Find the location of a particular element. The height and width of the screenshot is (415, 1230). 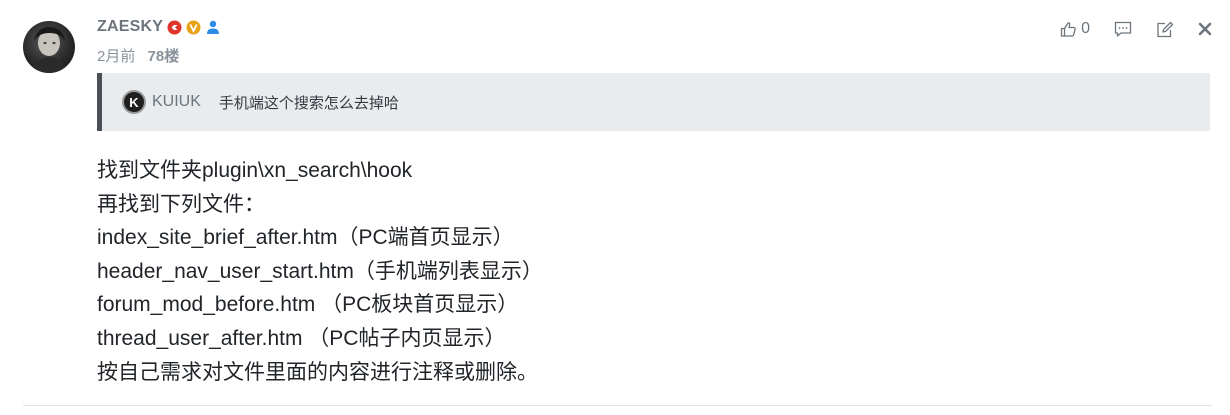

edit-button is located at coordinates (1165, 29).